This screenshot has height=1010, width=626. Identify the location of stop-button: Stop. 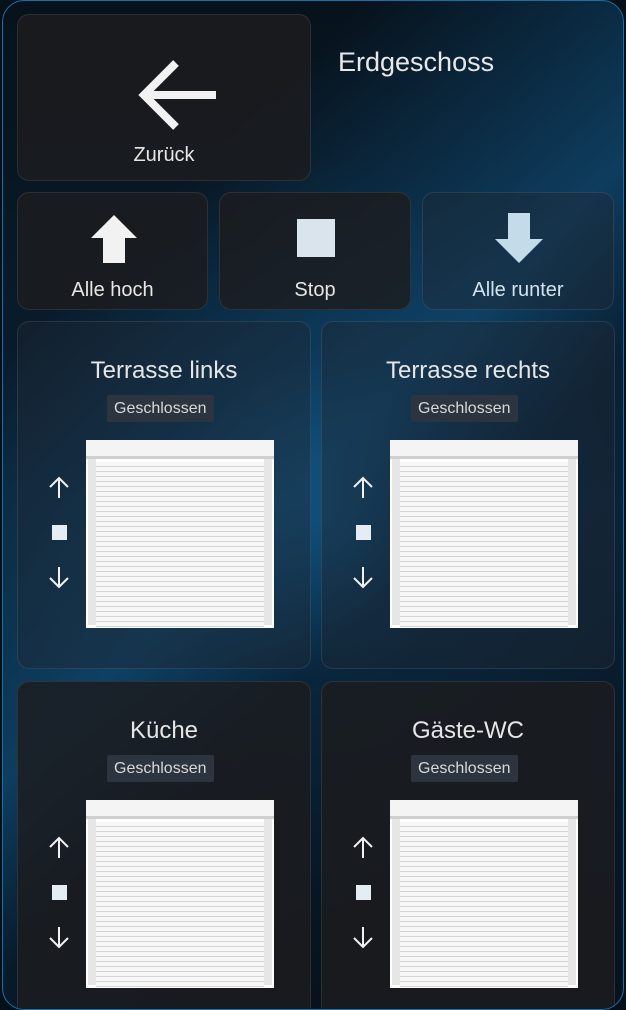
(315, 251).